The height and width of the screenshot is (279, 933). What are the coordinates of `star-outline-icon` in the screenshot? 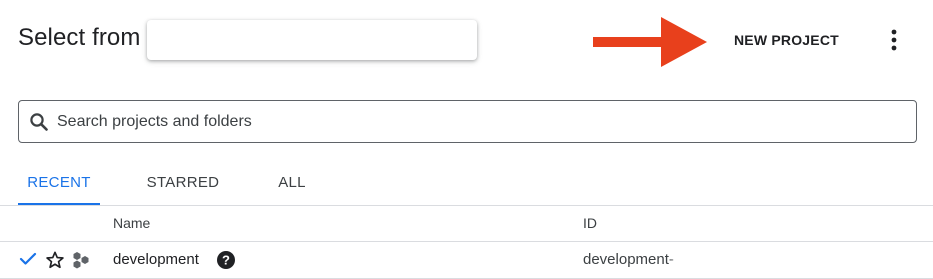 It's located at (55, 260).